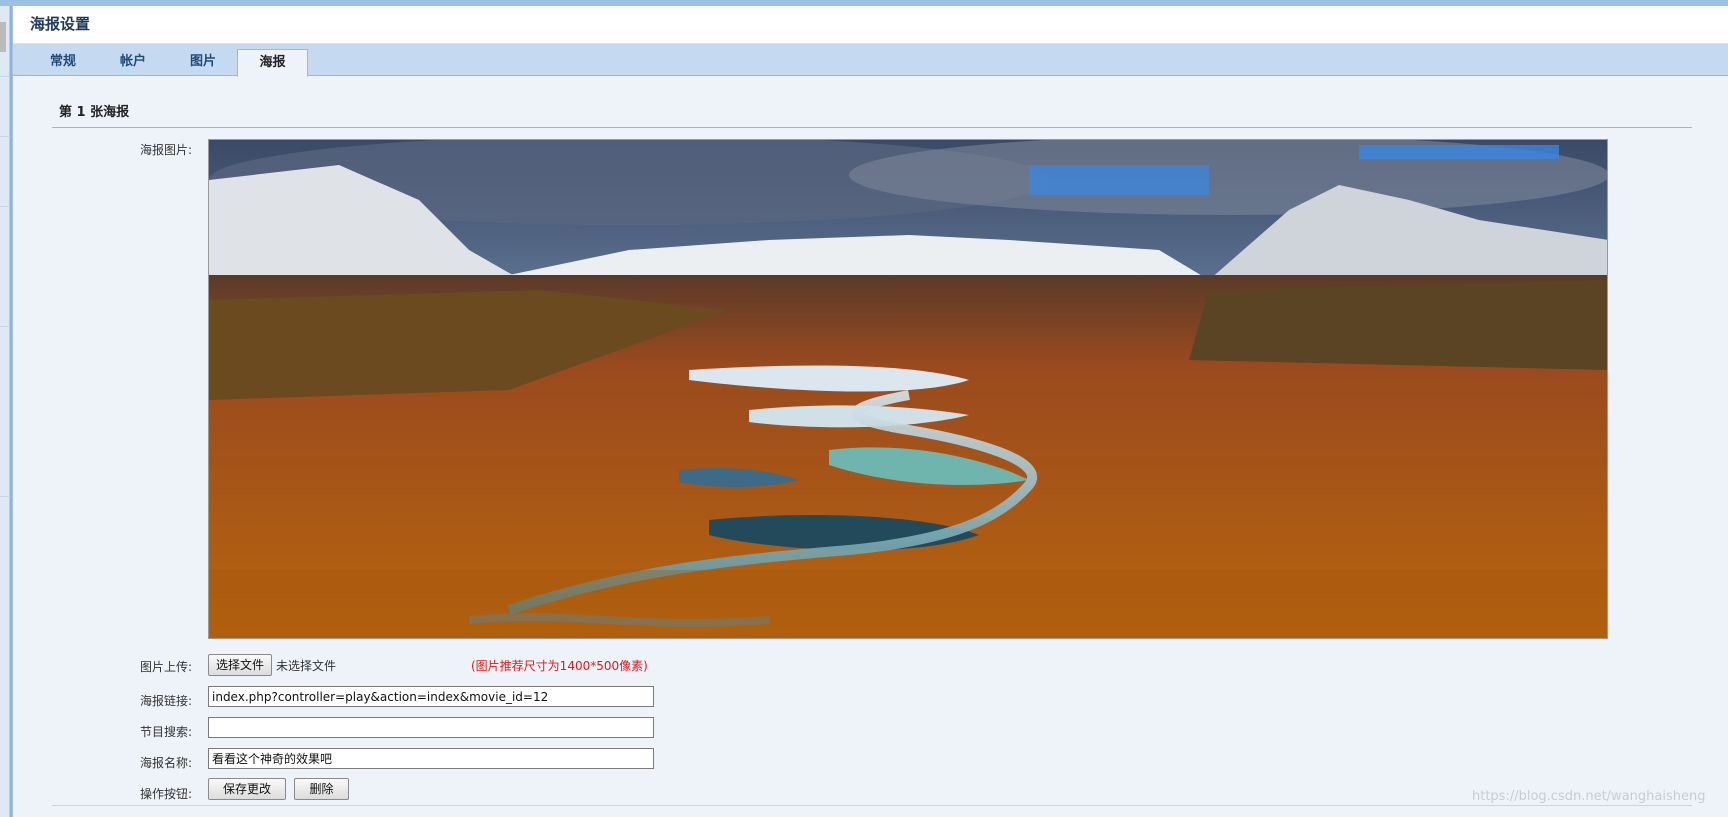 This screenshot has height=817, width=1728. I want to click on window-title: 海报设置, so click(60, 24).